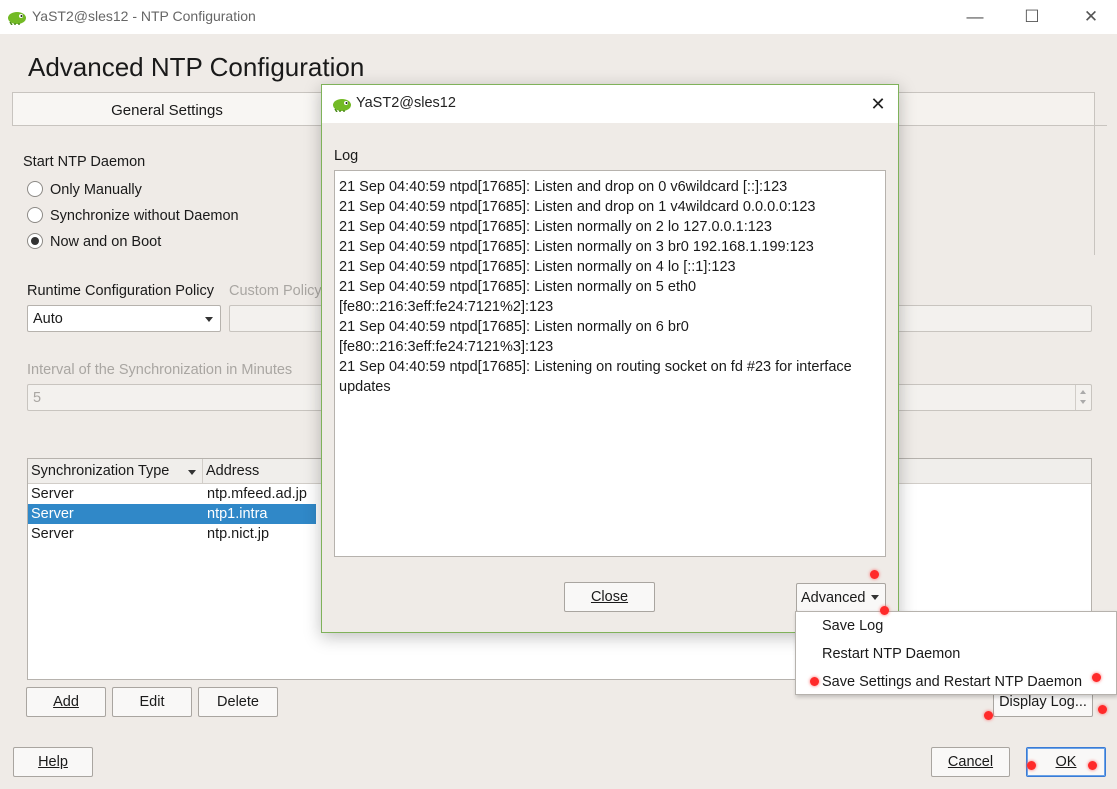  What do you see at coordinates (53, 762) in the screenshot?
I see `help-button: Help` at bounding box center [53, 762].